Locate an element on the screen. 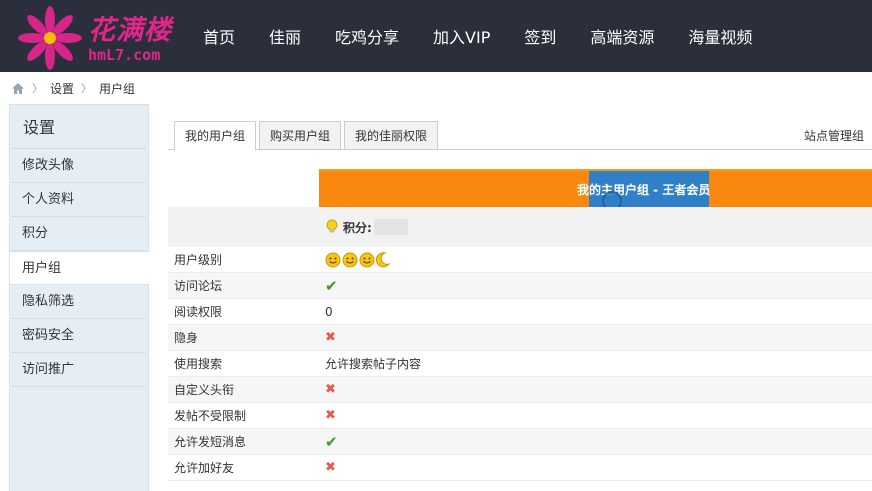  perm-label: 允许发短消息 is located at coordinates (210, 442).